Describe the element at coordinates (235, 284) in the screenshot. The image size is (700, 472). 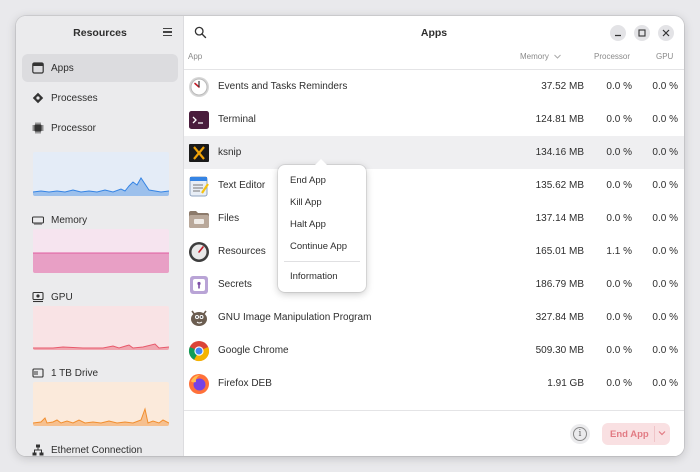
I see `app-name: Secrets` at that location.